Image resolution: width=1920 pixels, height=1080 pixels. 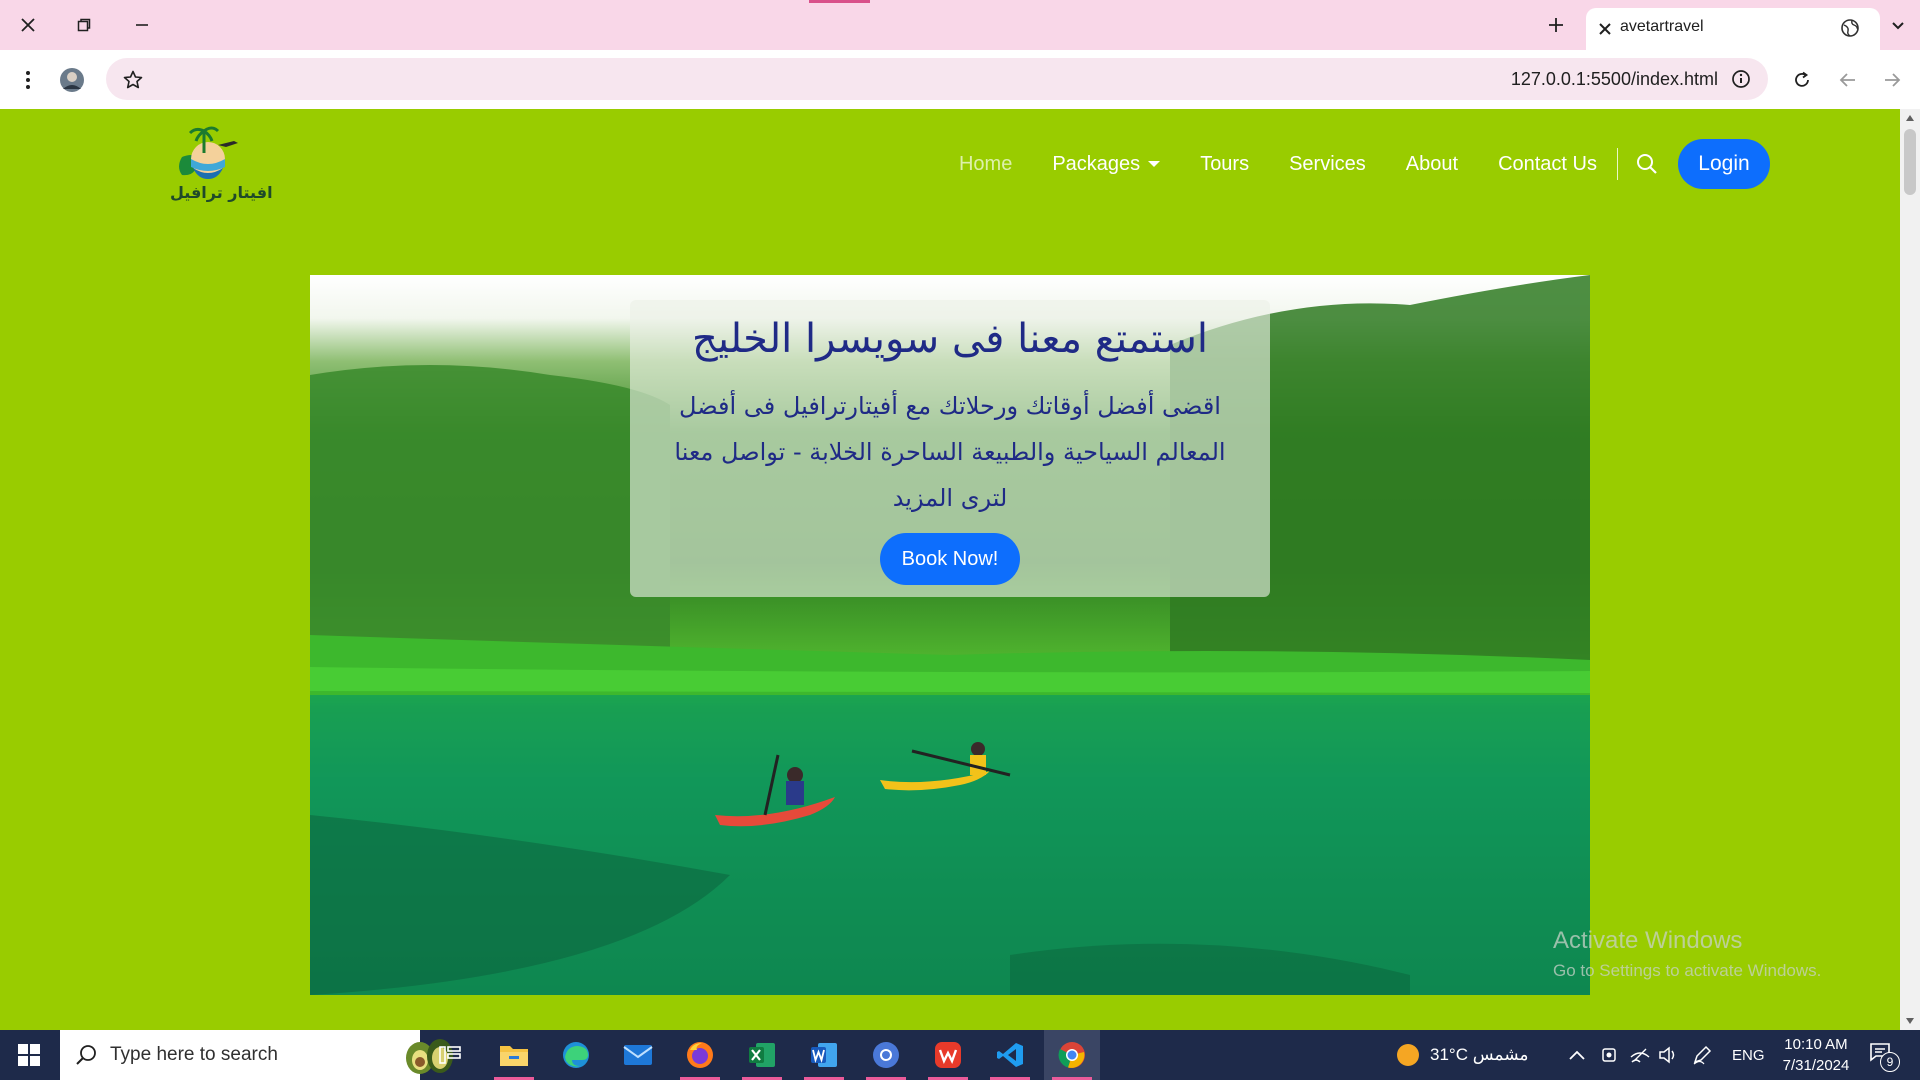 I want to click on close-window-icon, so click(x=28, y=25).